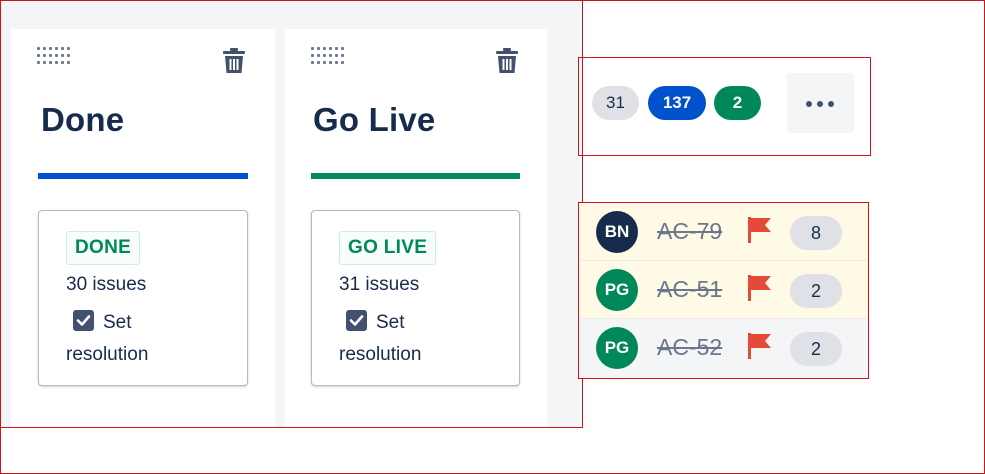 The width and height of the screenshot is (985, 474). I want to click on issue-key: AC-51, so click(689, 289).